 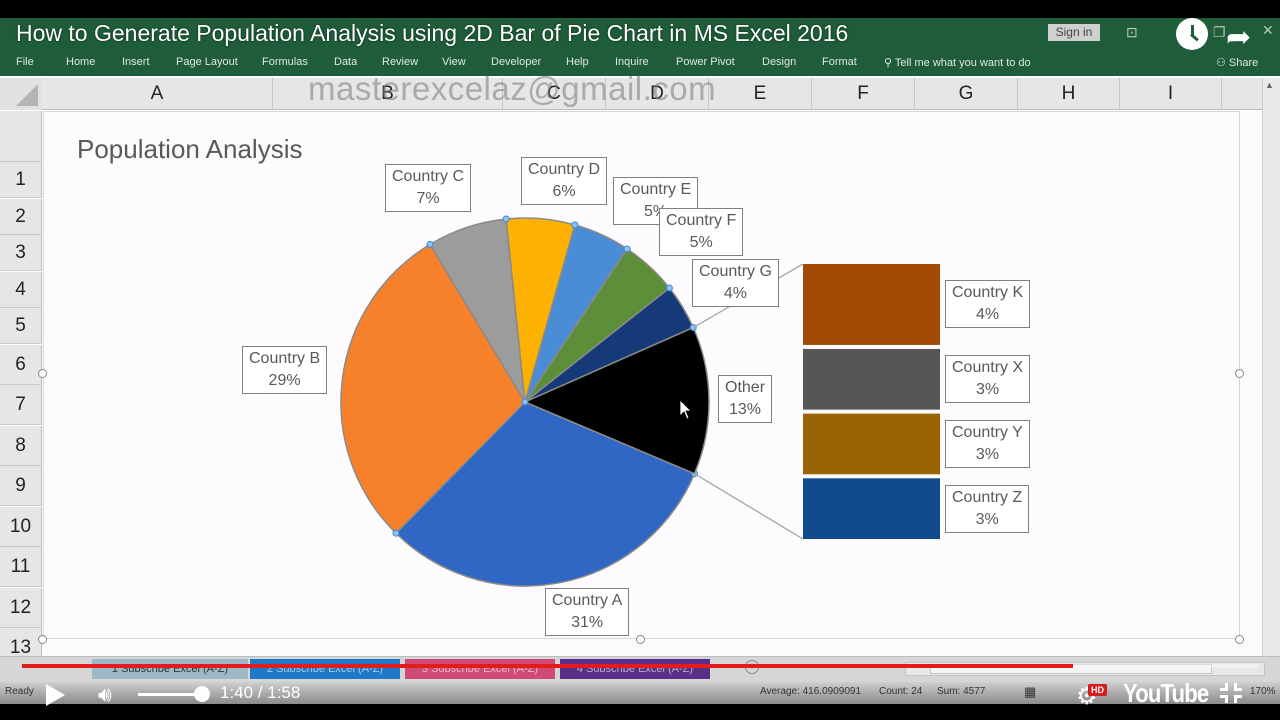 I want to click on row-header-1: 1, so click(x=21, y=180).